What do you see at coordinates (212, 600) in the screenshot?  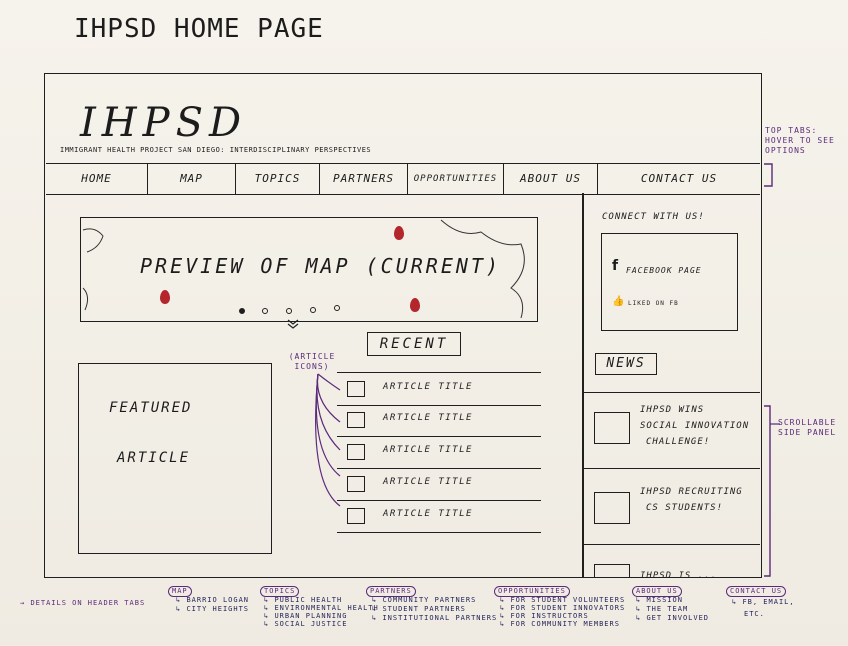 I see `sitemap-item: ↳ BARRIO LOGAN` at bounding box center [212, 600].